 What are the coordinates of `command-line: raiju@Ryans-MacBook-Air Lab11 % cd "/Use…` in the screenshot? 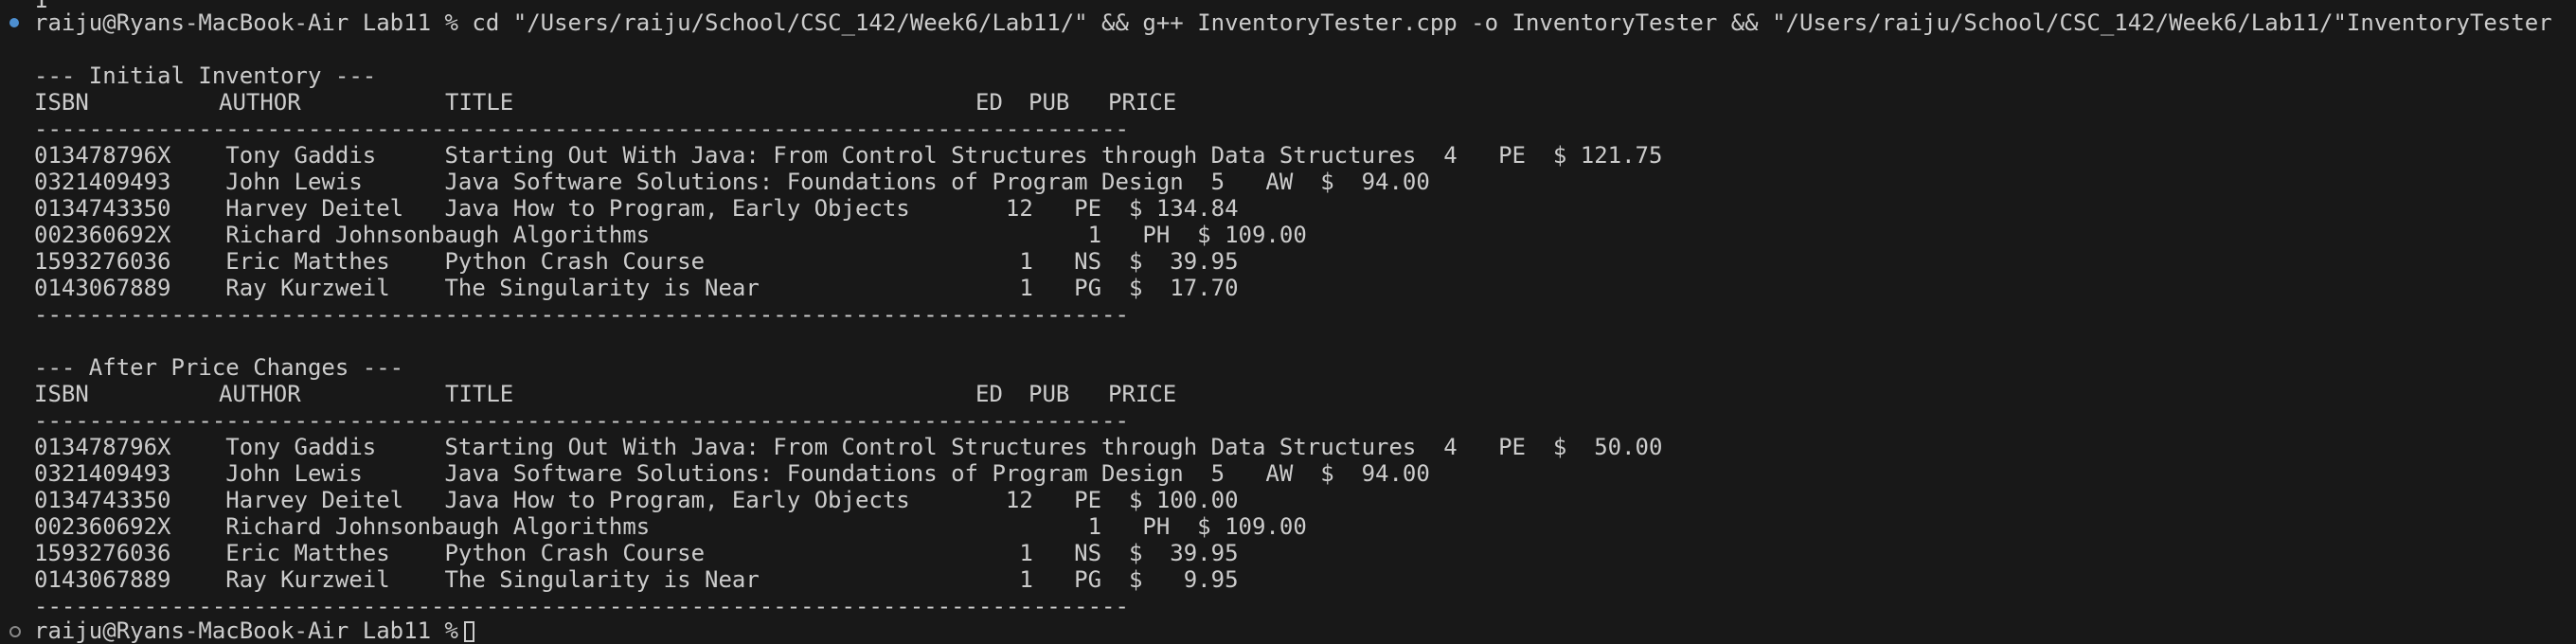 It's located at (1276, 22).